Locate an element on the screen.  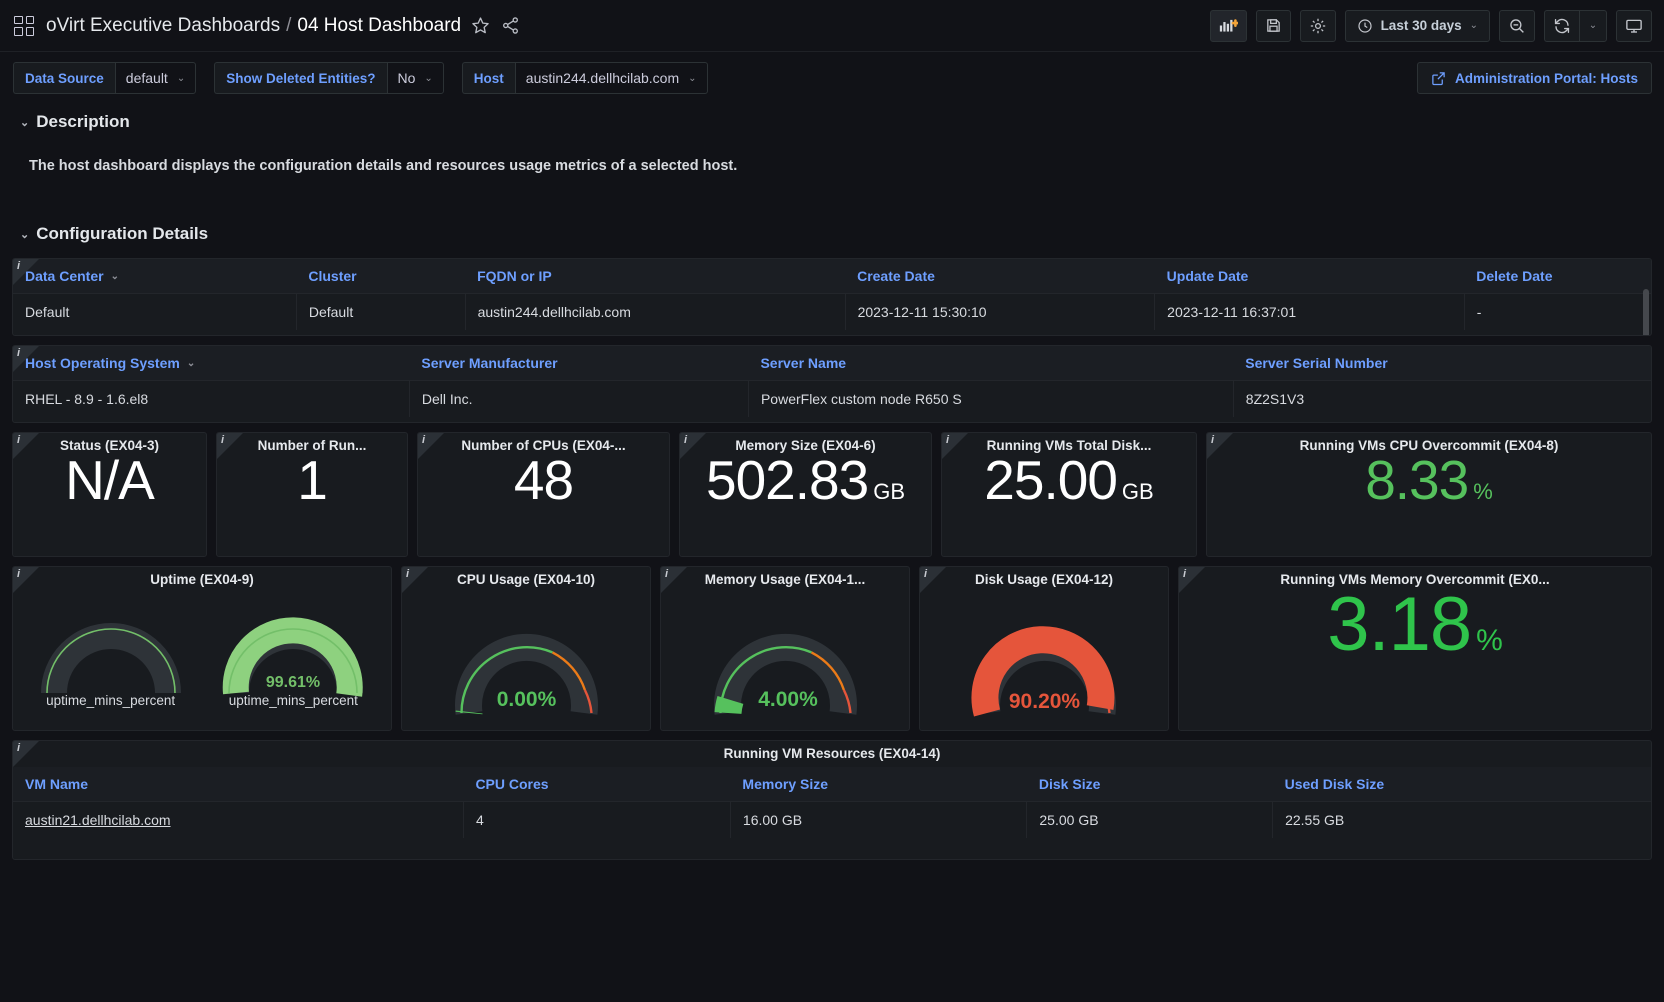
stat-value-number-of-running-vms: 1 is located at coordinates (312, 499).